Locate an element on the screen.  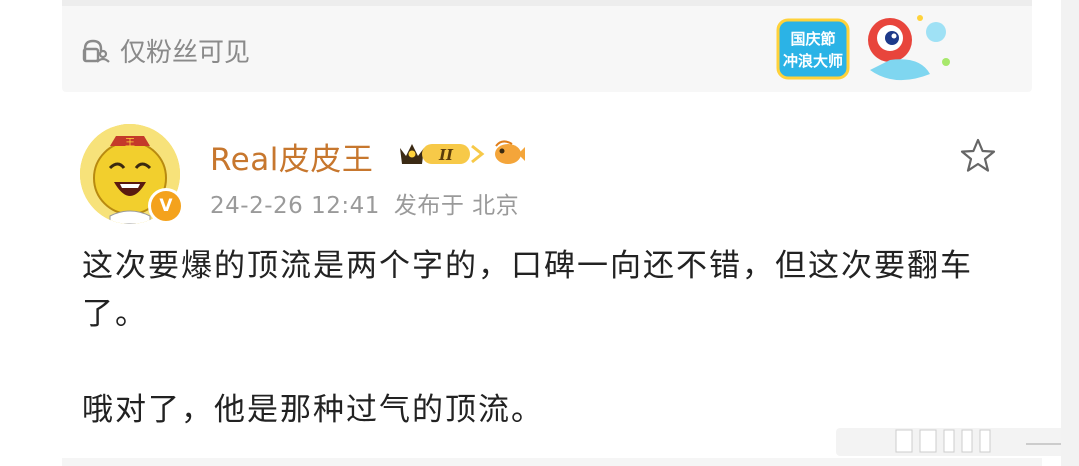
post-meta: 24-2-26 12:41 发布于 北京 is located at coordinates (364, 203).